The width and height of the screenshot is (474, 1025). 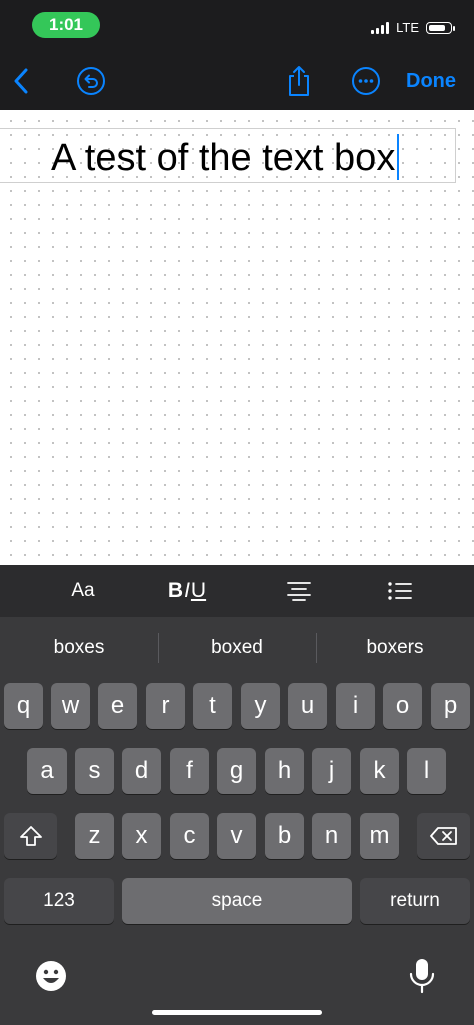 What do you see at coordinates (307, 706) in the screenshot?
I see `key-u: u` at bounding box center [307, 706].